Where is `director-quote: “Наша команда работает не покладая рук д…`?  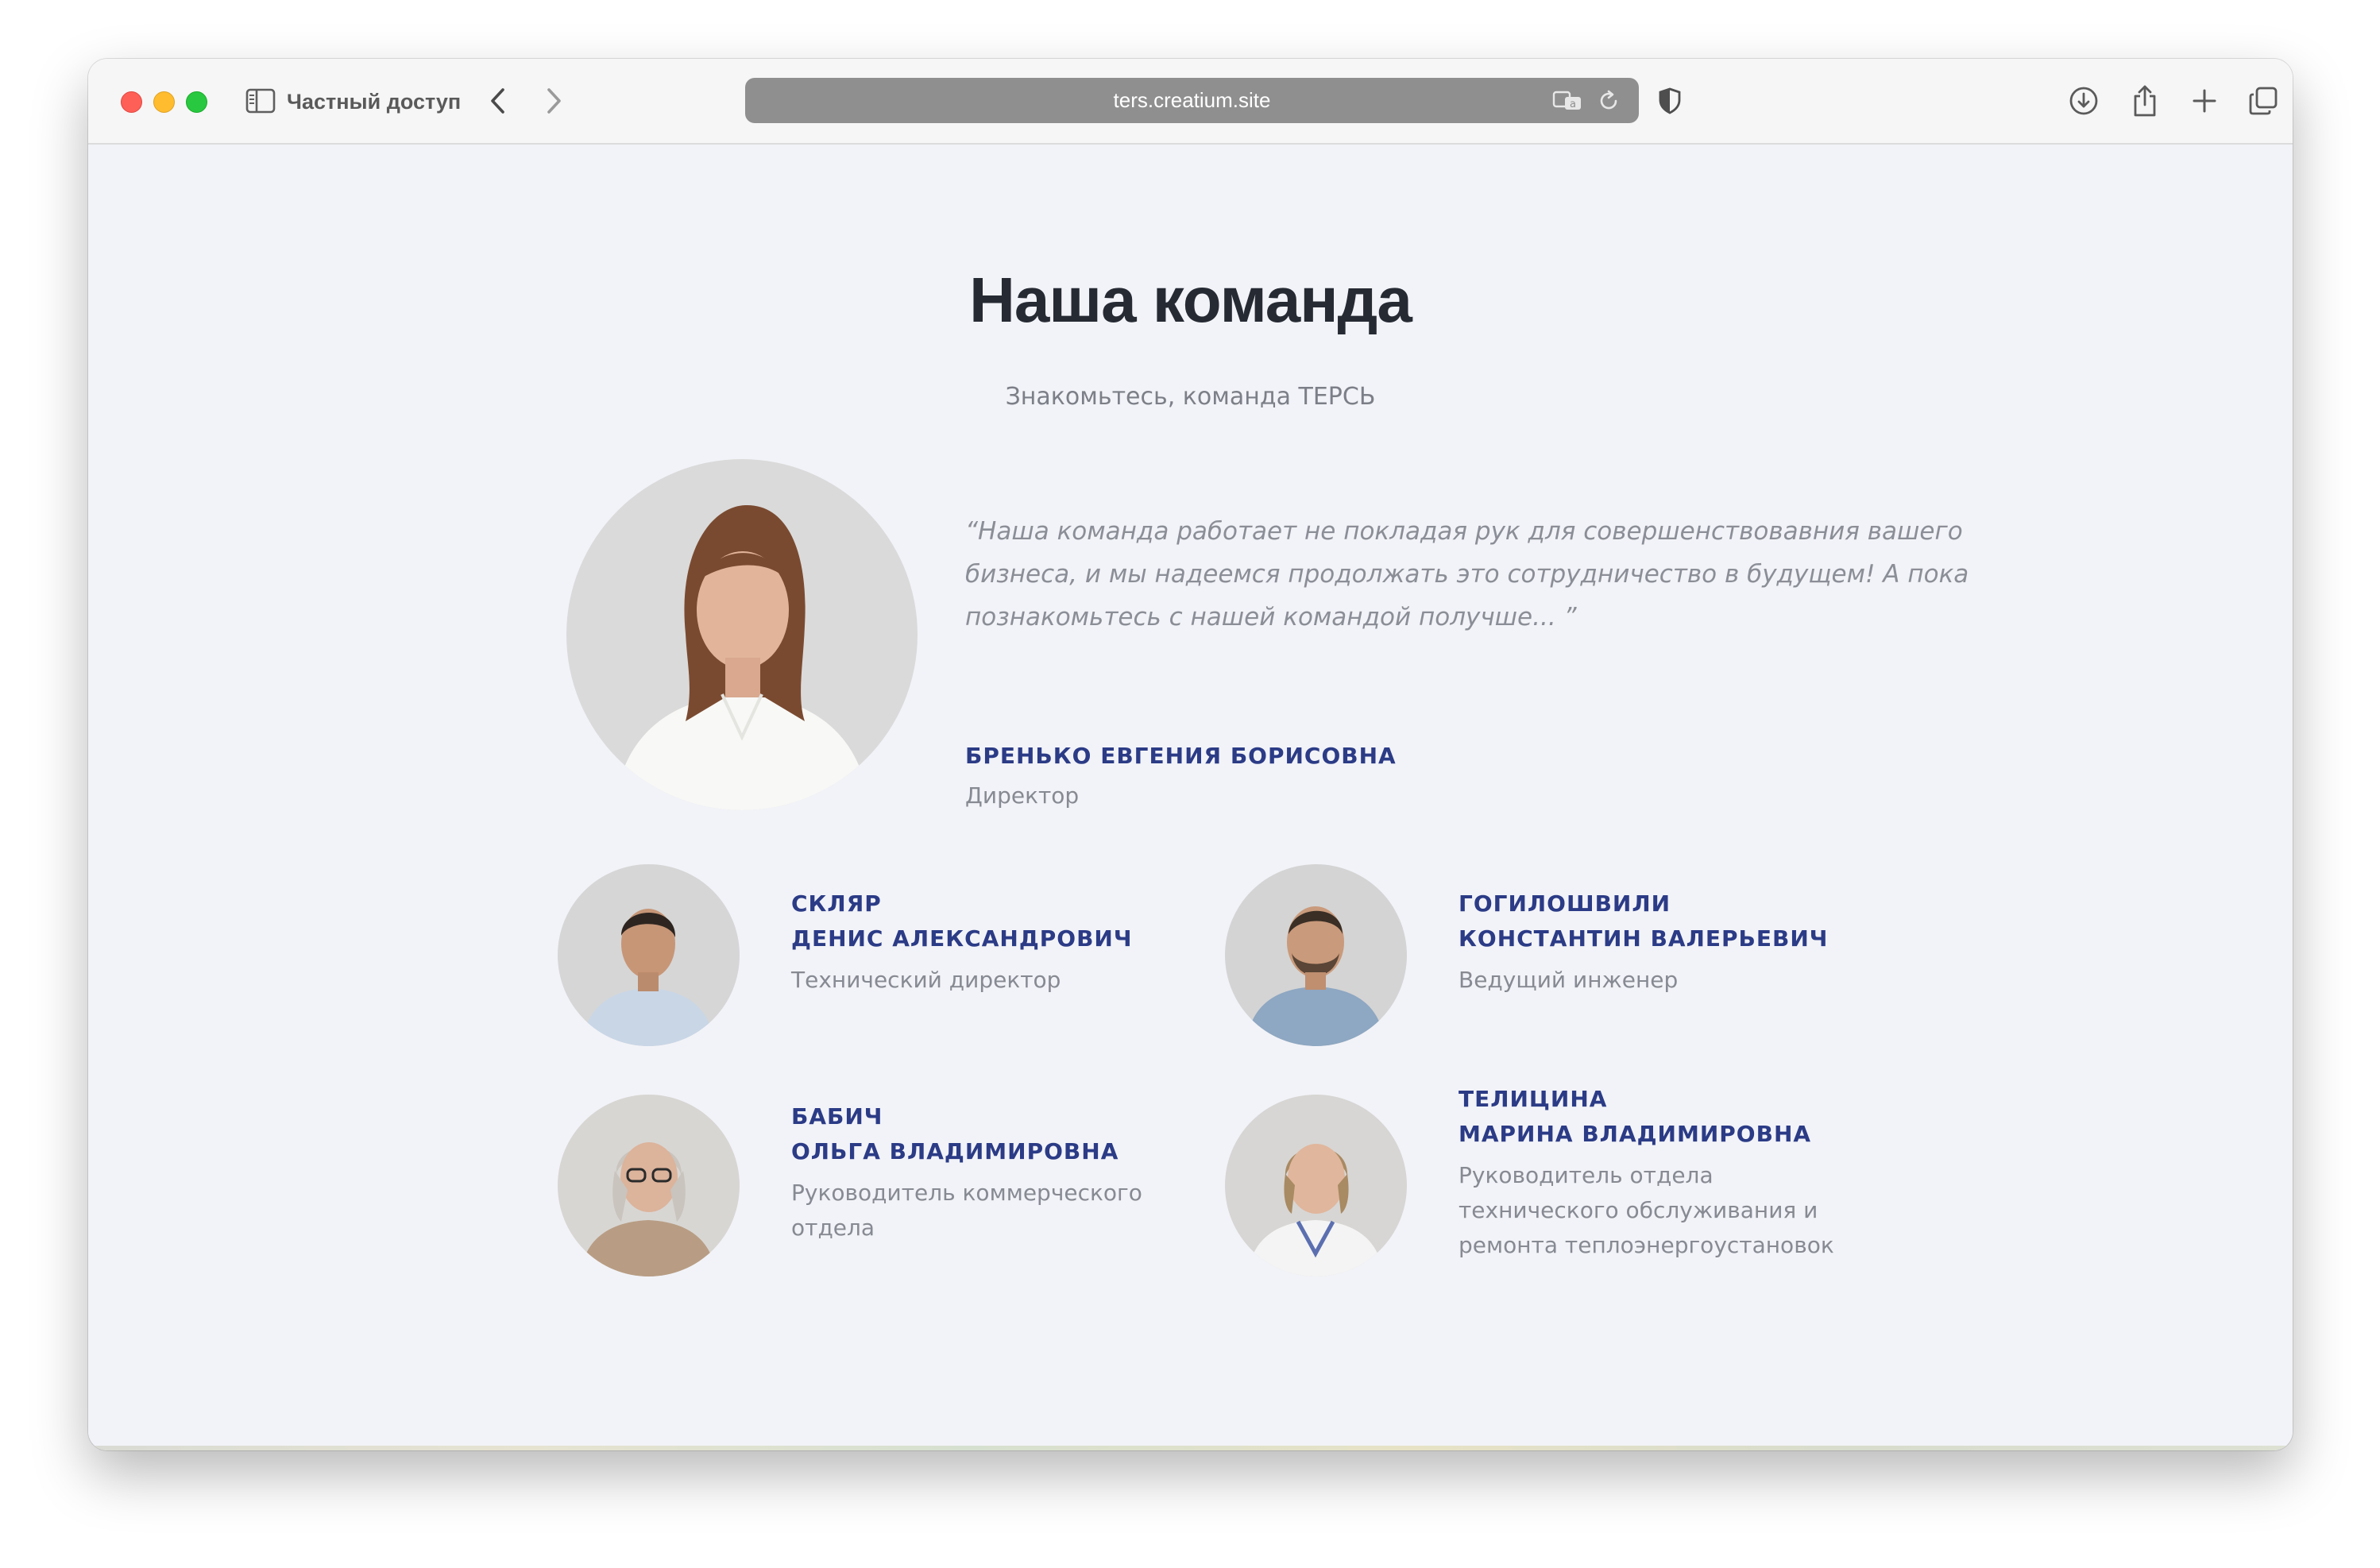
director-quote: “Наша команда работает не покладая рук д… is located at coordinates (1477, 574).